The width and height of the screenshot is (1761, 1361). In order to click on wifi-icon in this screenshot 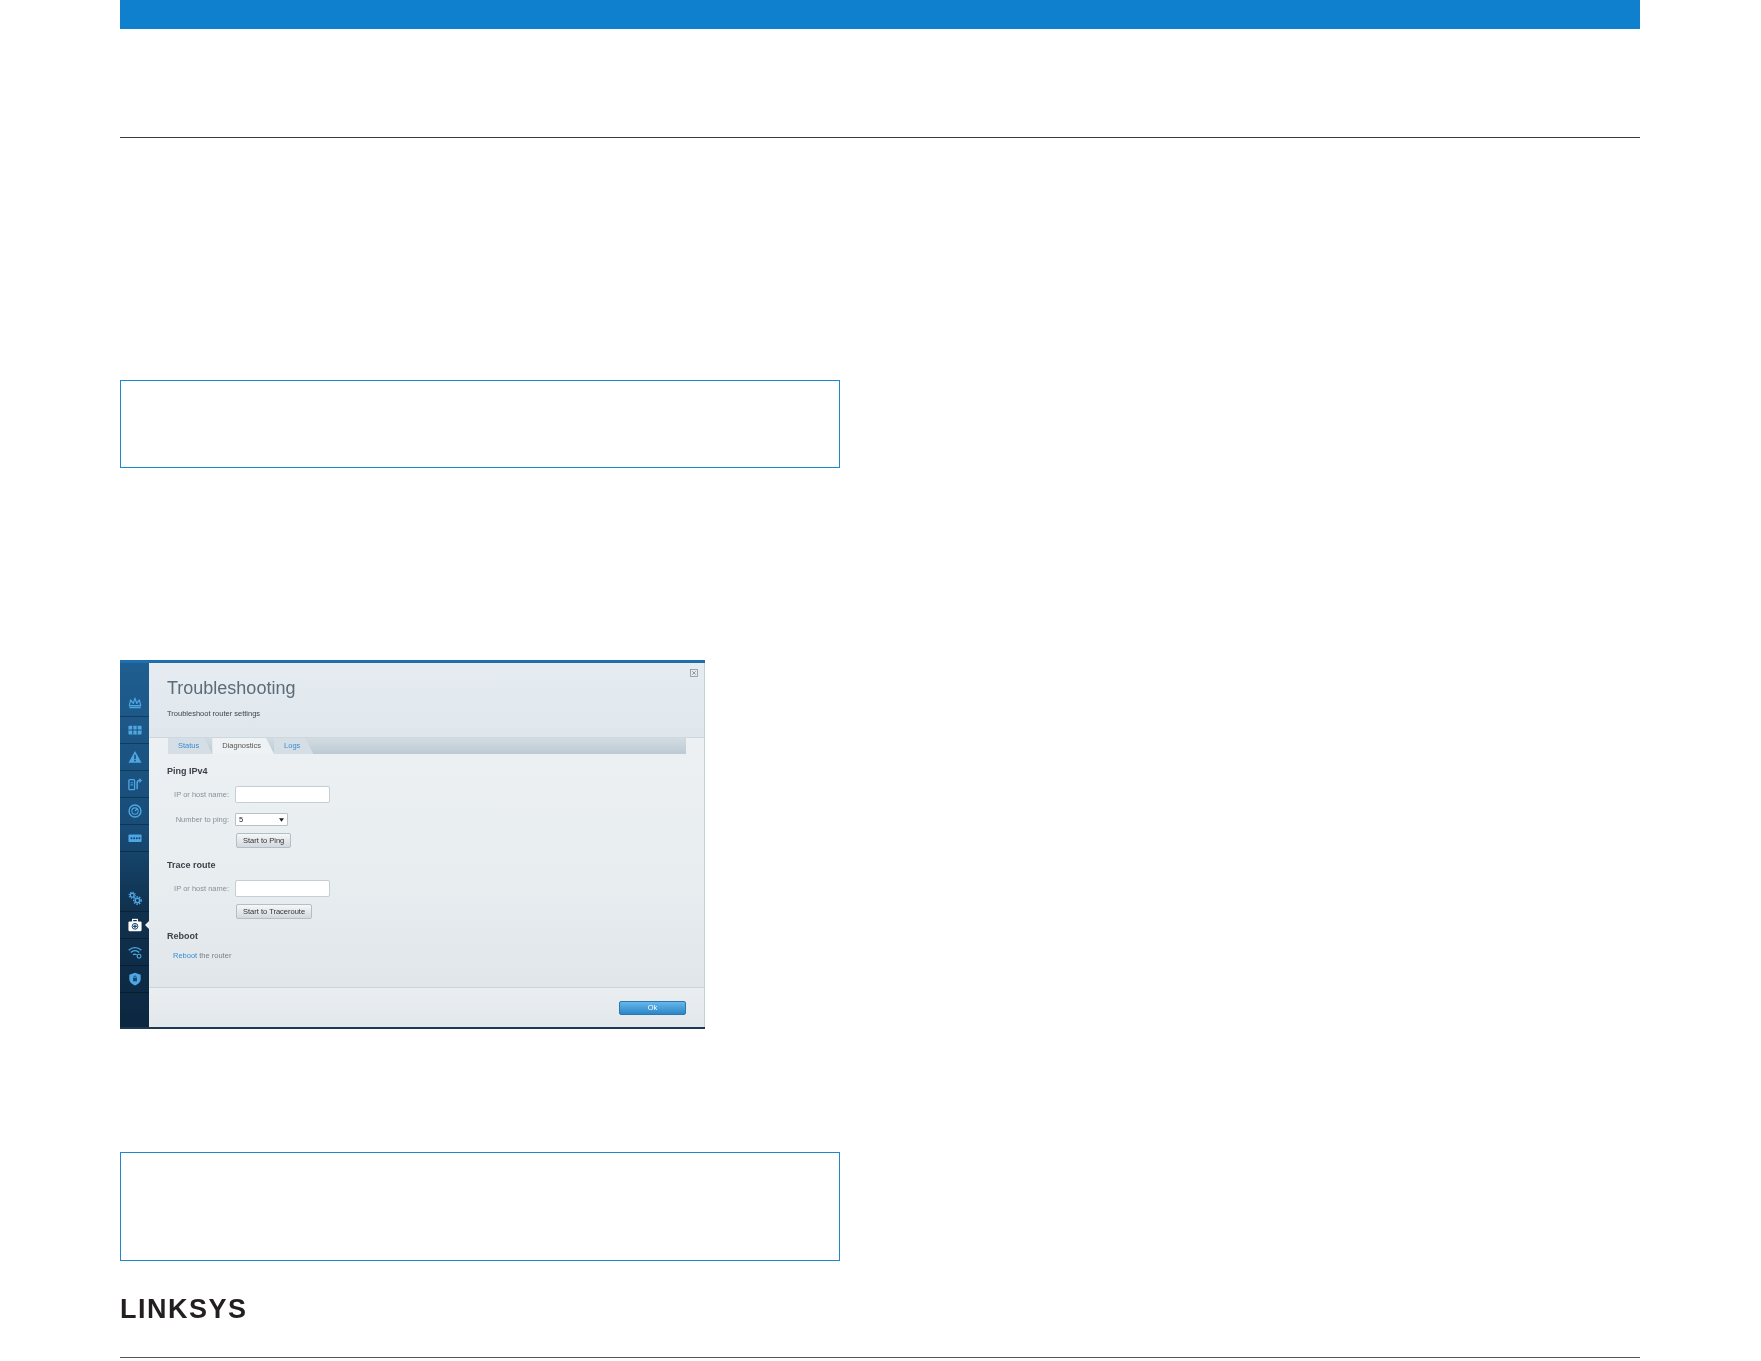, I will do `click(134, 952)`.